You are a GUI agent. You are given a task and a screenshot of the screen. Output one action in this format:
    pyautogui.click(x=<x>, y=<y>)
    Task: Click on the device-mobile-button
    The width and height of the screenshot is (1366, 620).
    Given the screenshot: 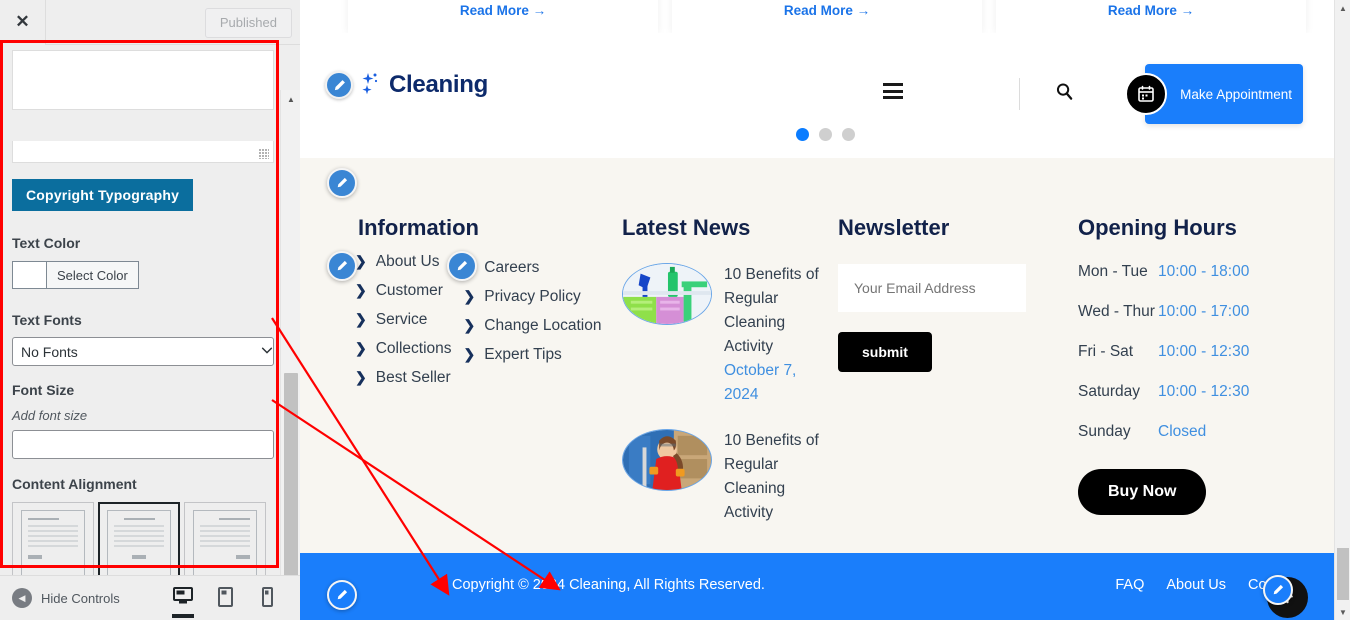 What is the action you would take?
    pyautogui.click(x=267, y=598)
    